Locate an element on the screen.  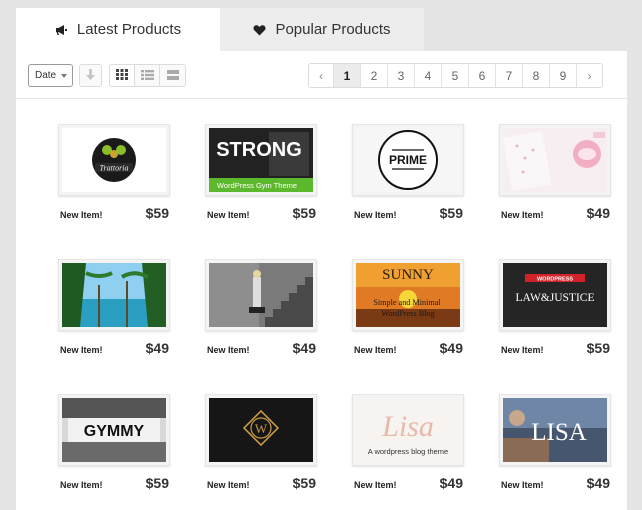
product-card: STRONG WordPress Gym Theme New Item! $59 is located at coordinates (261, 180).